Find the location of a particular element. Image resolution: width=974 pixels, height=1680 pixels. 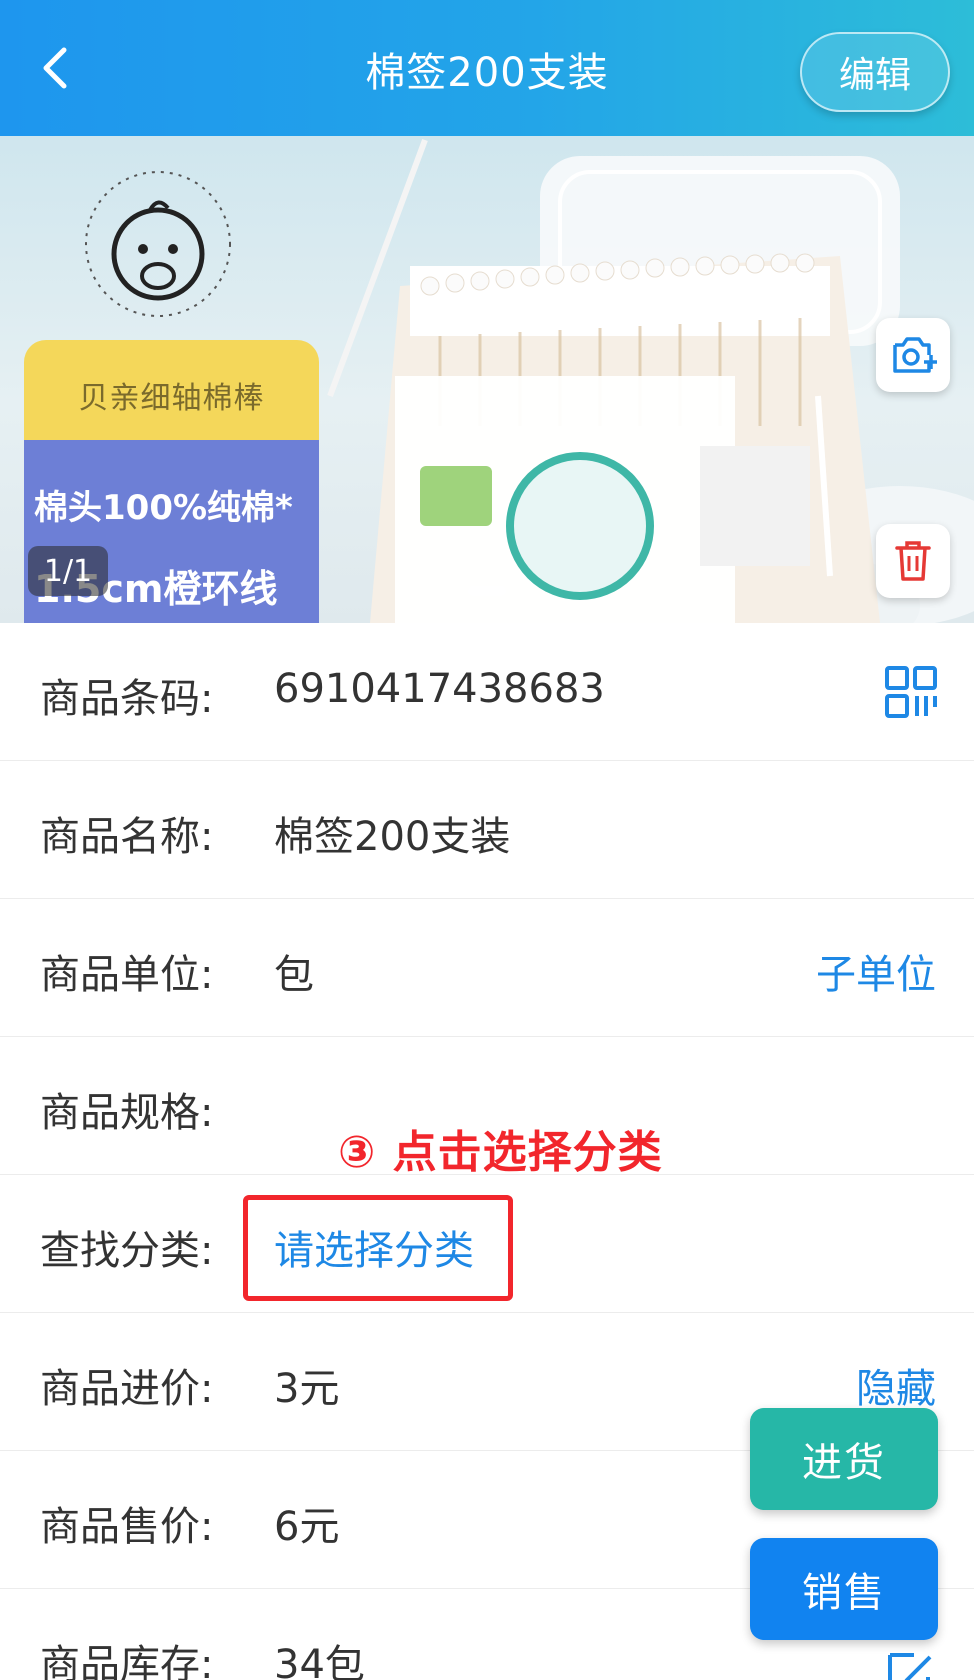

name-label: 商品名称: is located at coordinates (127, 837).